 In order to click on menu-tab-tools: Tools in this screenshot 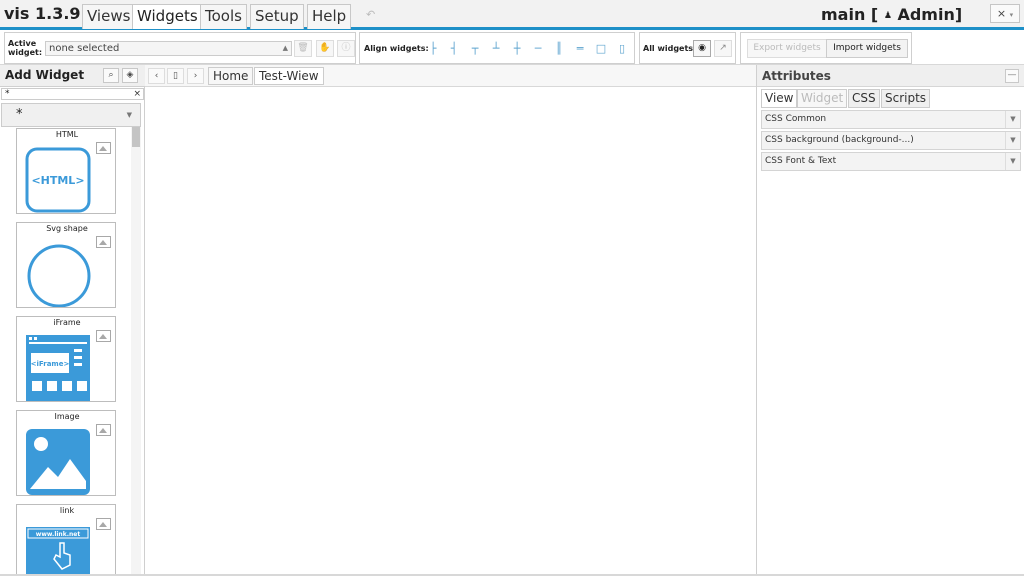, I will do `click(223, 16)`.